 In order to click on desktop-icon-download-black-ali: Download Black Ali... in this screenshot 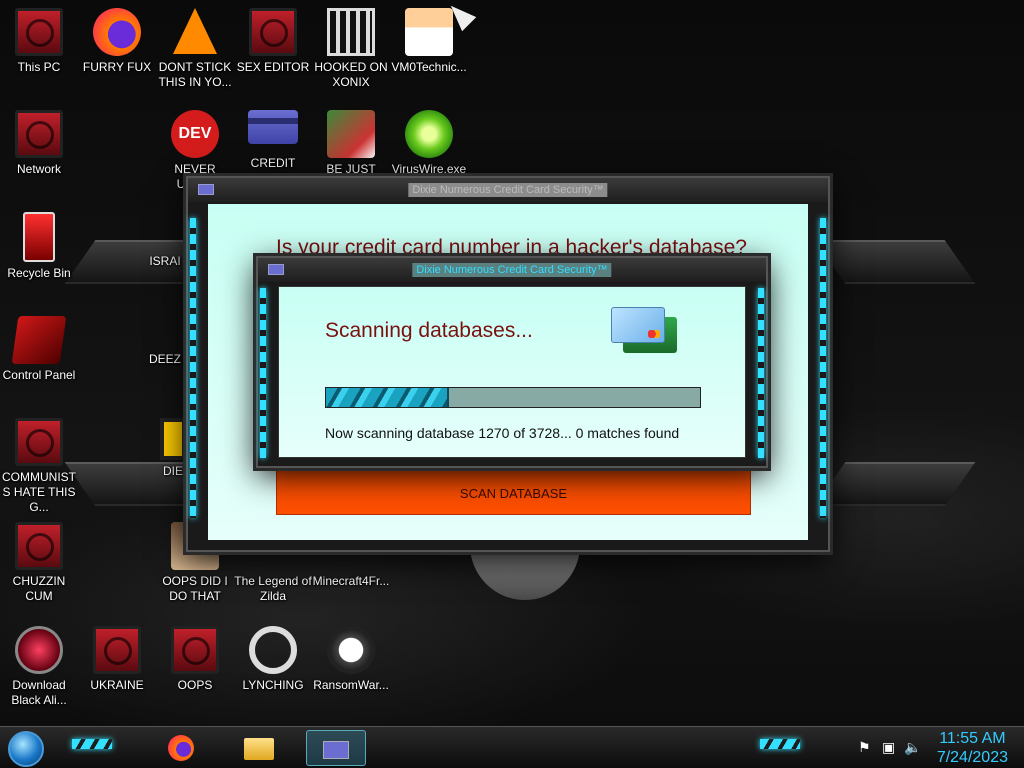, I will do `click(39, 667)`.